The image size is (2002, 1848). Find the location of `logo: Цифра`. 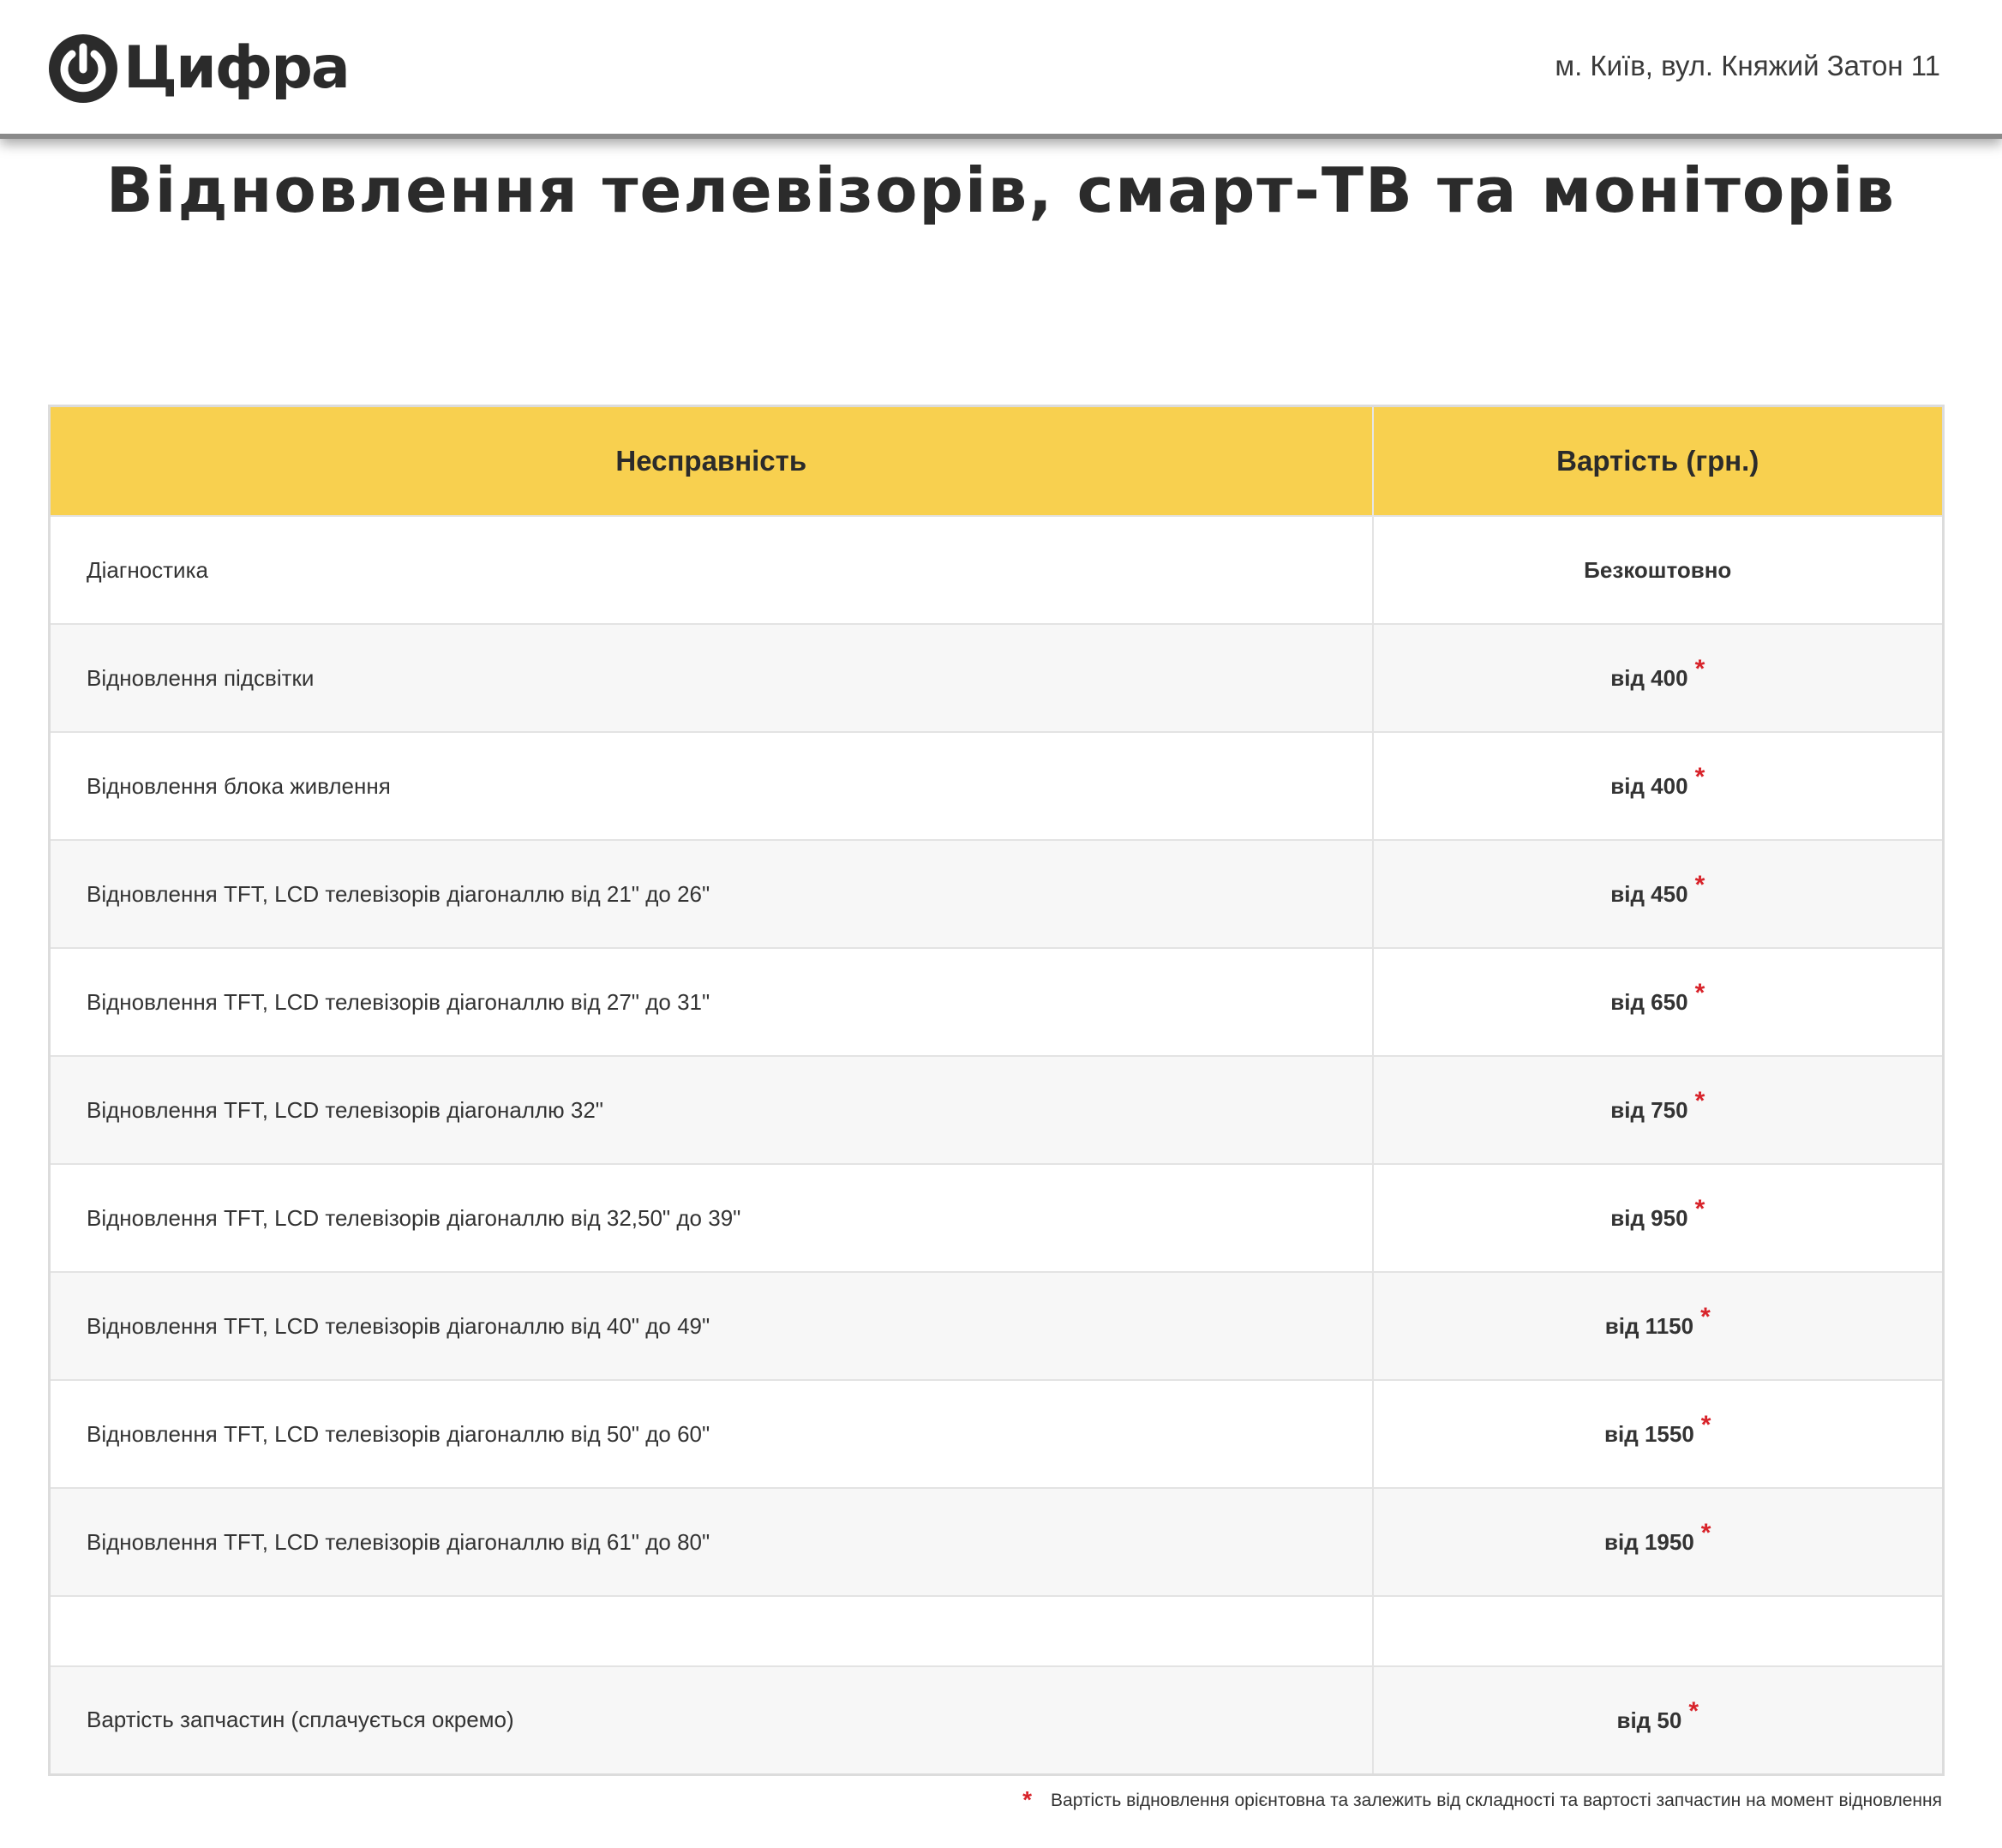

logo: Цифра is located at coordinates (199, 68).